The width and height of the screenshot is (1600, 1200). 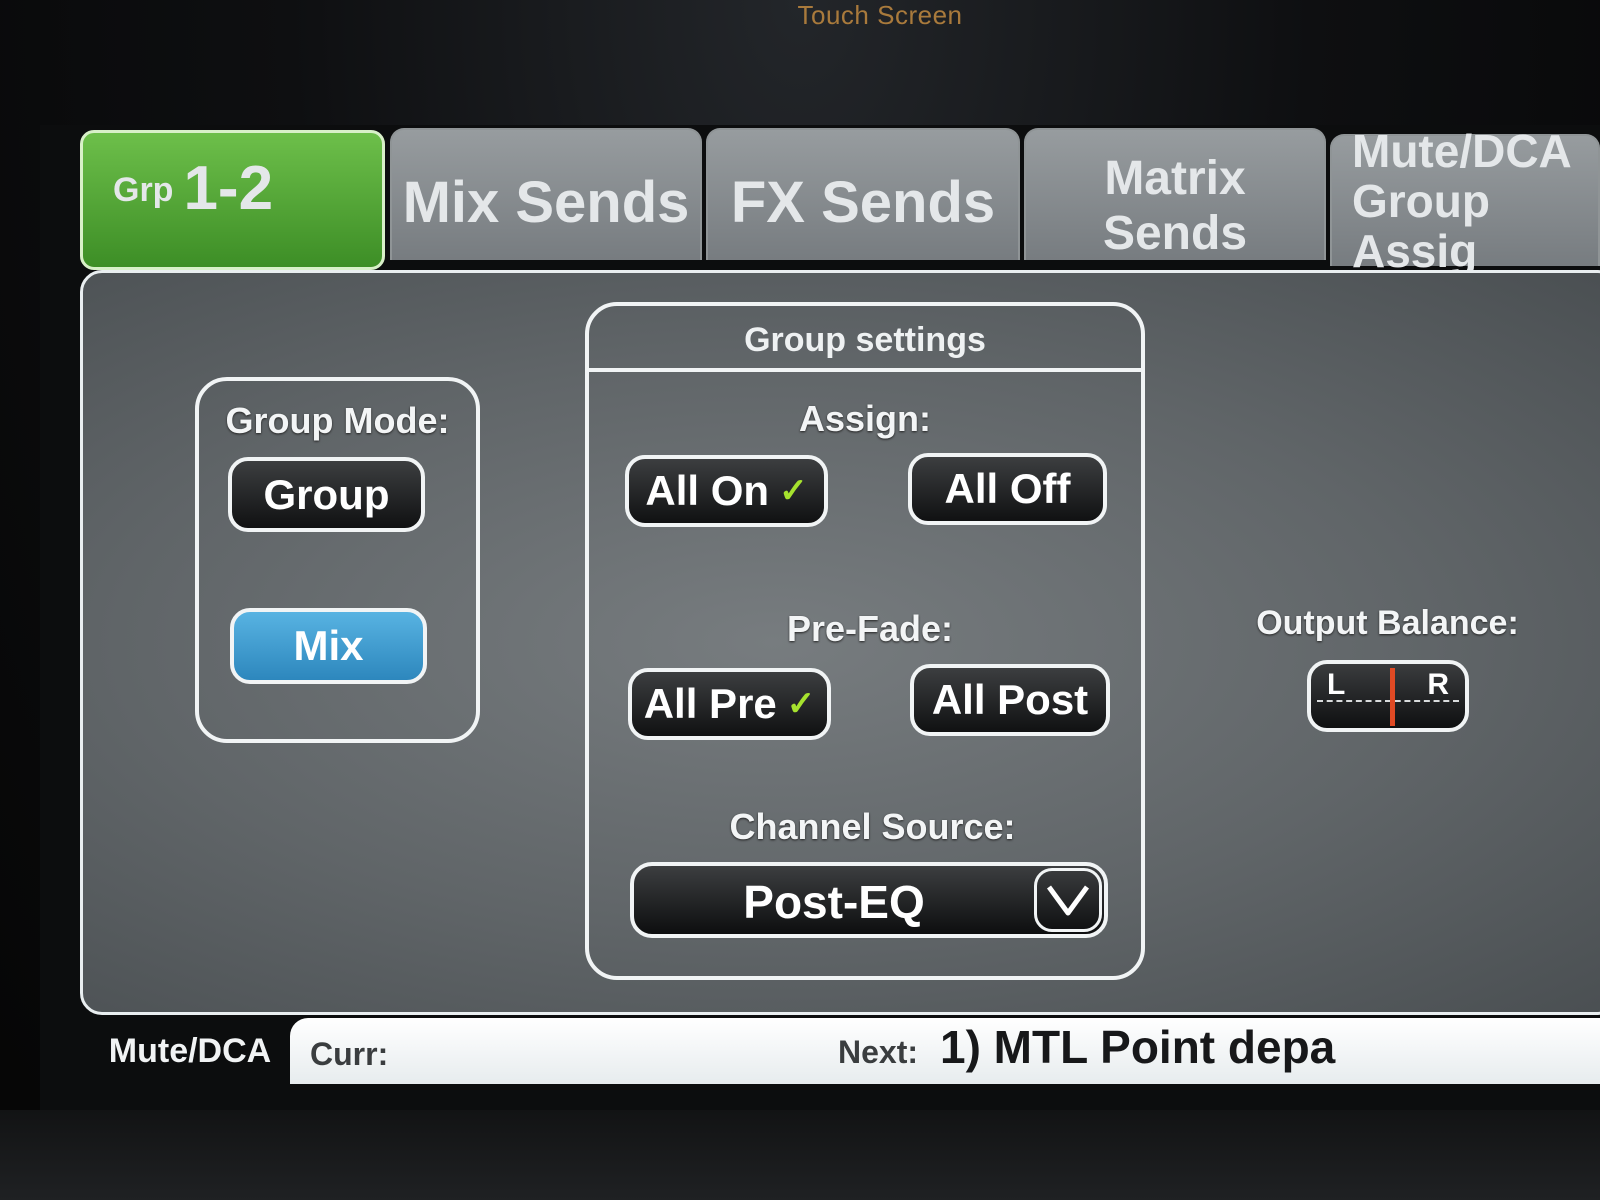 I want to click on balance-marker, so click(x=1392, y=697).